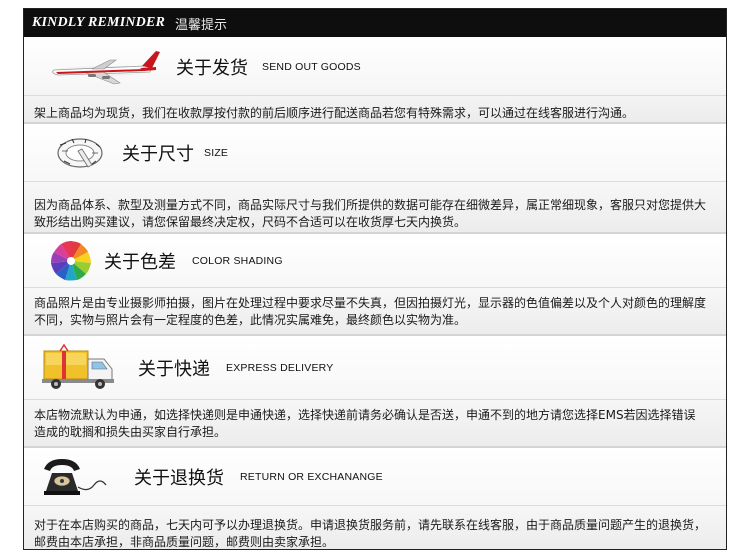 The height and width of the screenshot is (556, 750). Describe the element at coordinates (71, 260) in the screenshot. I see `color-wheel-icon` at that location.